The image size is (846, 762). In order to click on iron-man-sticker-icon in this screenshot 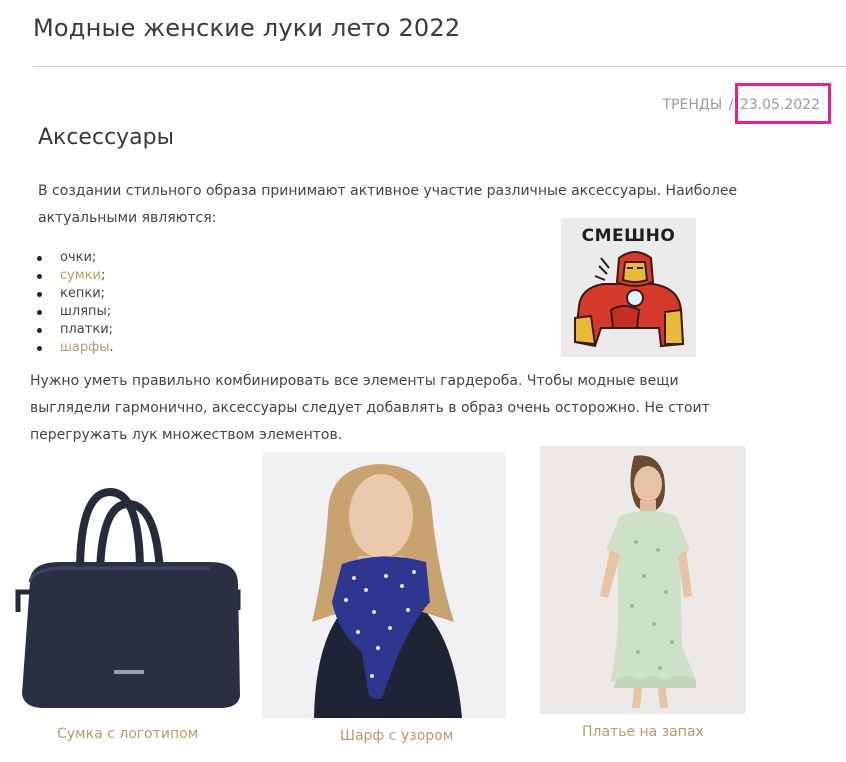, I will do `click(629, 299)`.